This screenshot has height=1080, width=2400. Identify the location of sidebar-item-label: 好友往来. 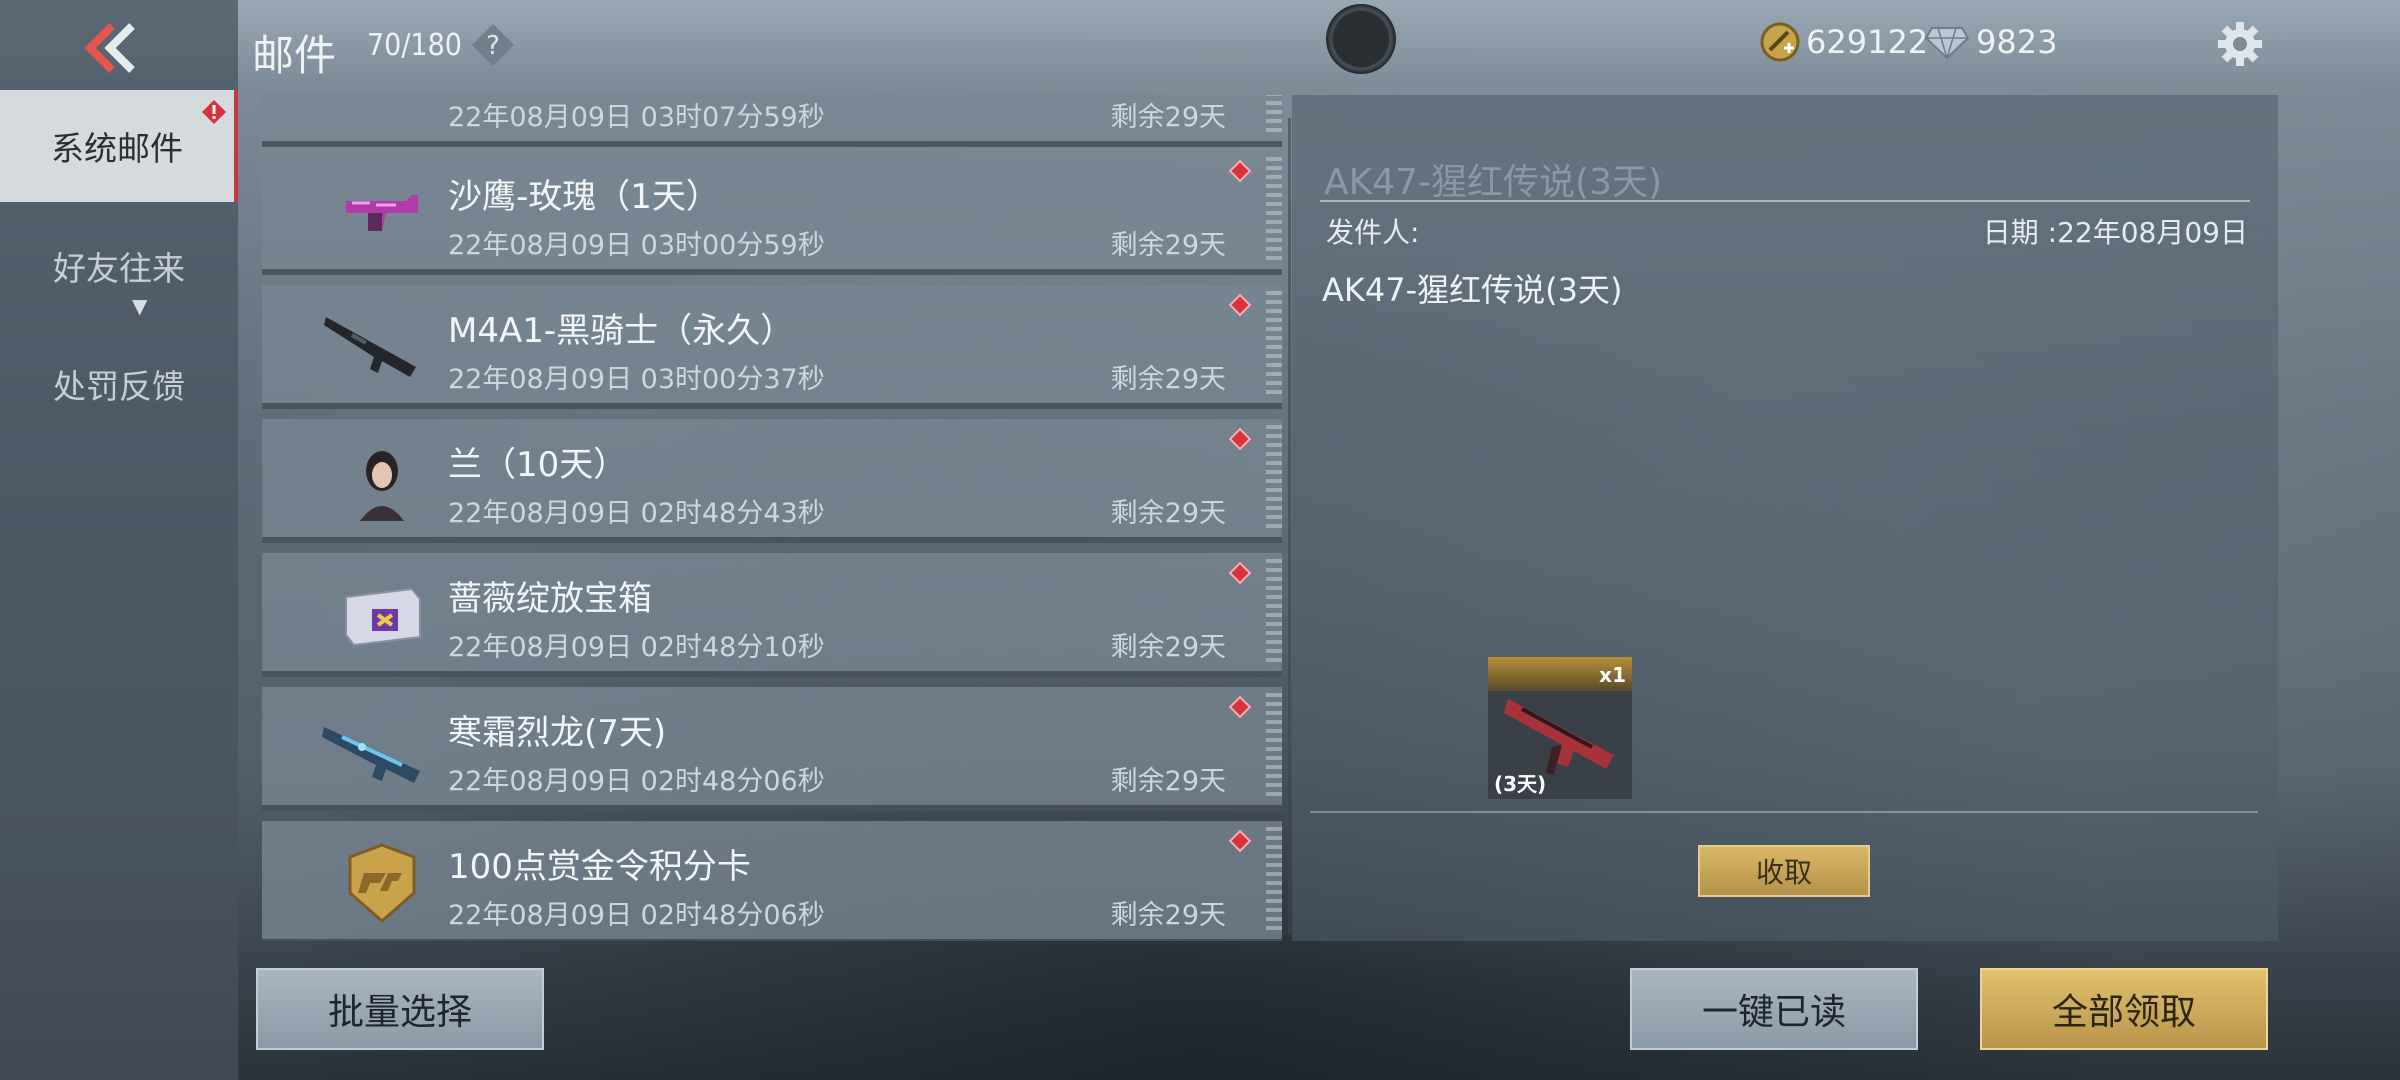
(119, 268).